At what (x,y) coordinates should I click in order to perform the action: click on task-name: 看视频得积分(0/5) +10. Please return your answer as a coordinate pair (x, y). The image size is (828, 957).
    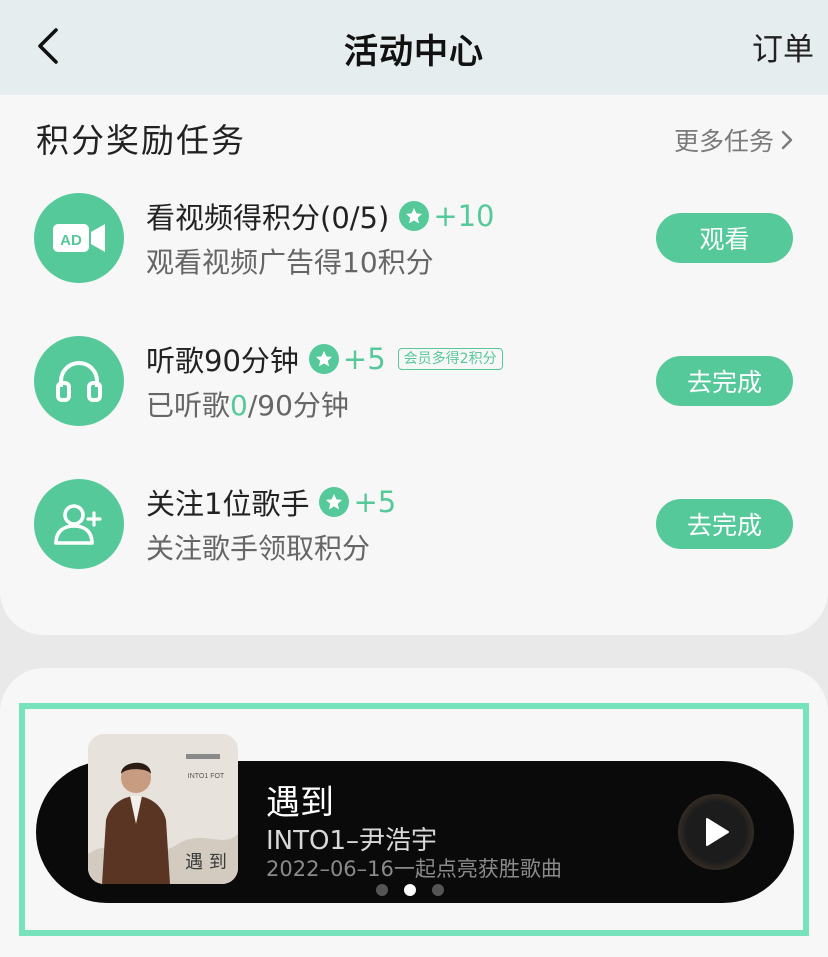
    Looking at the image, I should click on (320, 216).